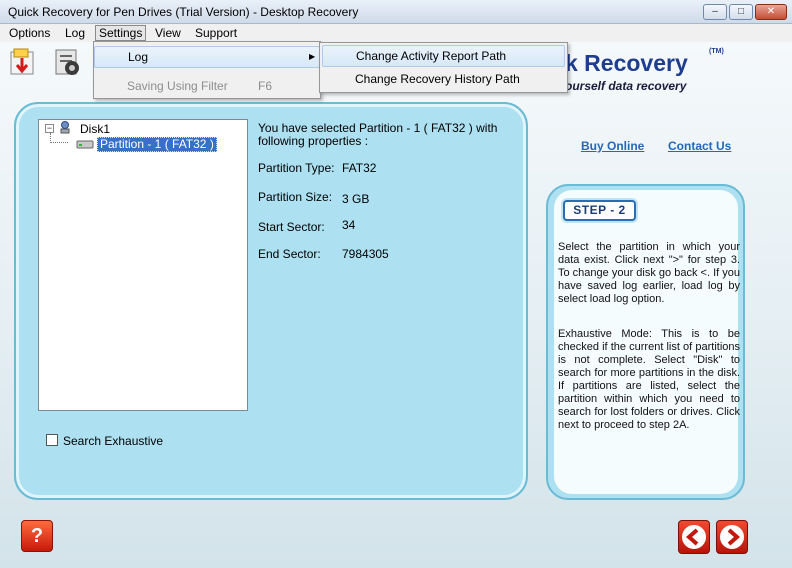  I want to click on disk-icon, so click(65, 127).